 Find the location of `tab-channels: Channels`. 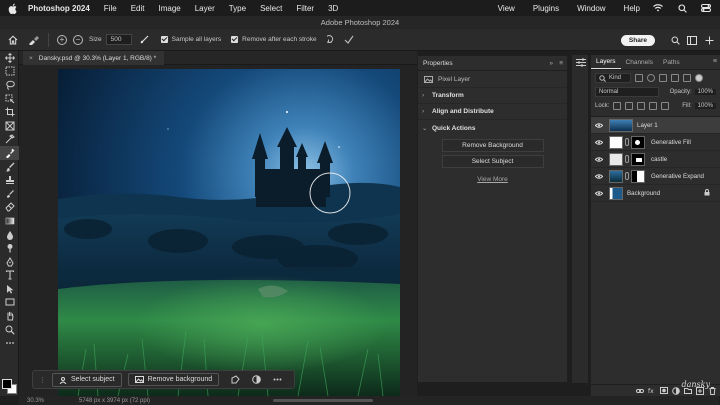

tab-channels: Channels is located at coordinates (639, 64).